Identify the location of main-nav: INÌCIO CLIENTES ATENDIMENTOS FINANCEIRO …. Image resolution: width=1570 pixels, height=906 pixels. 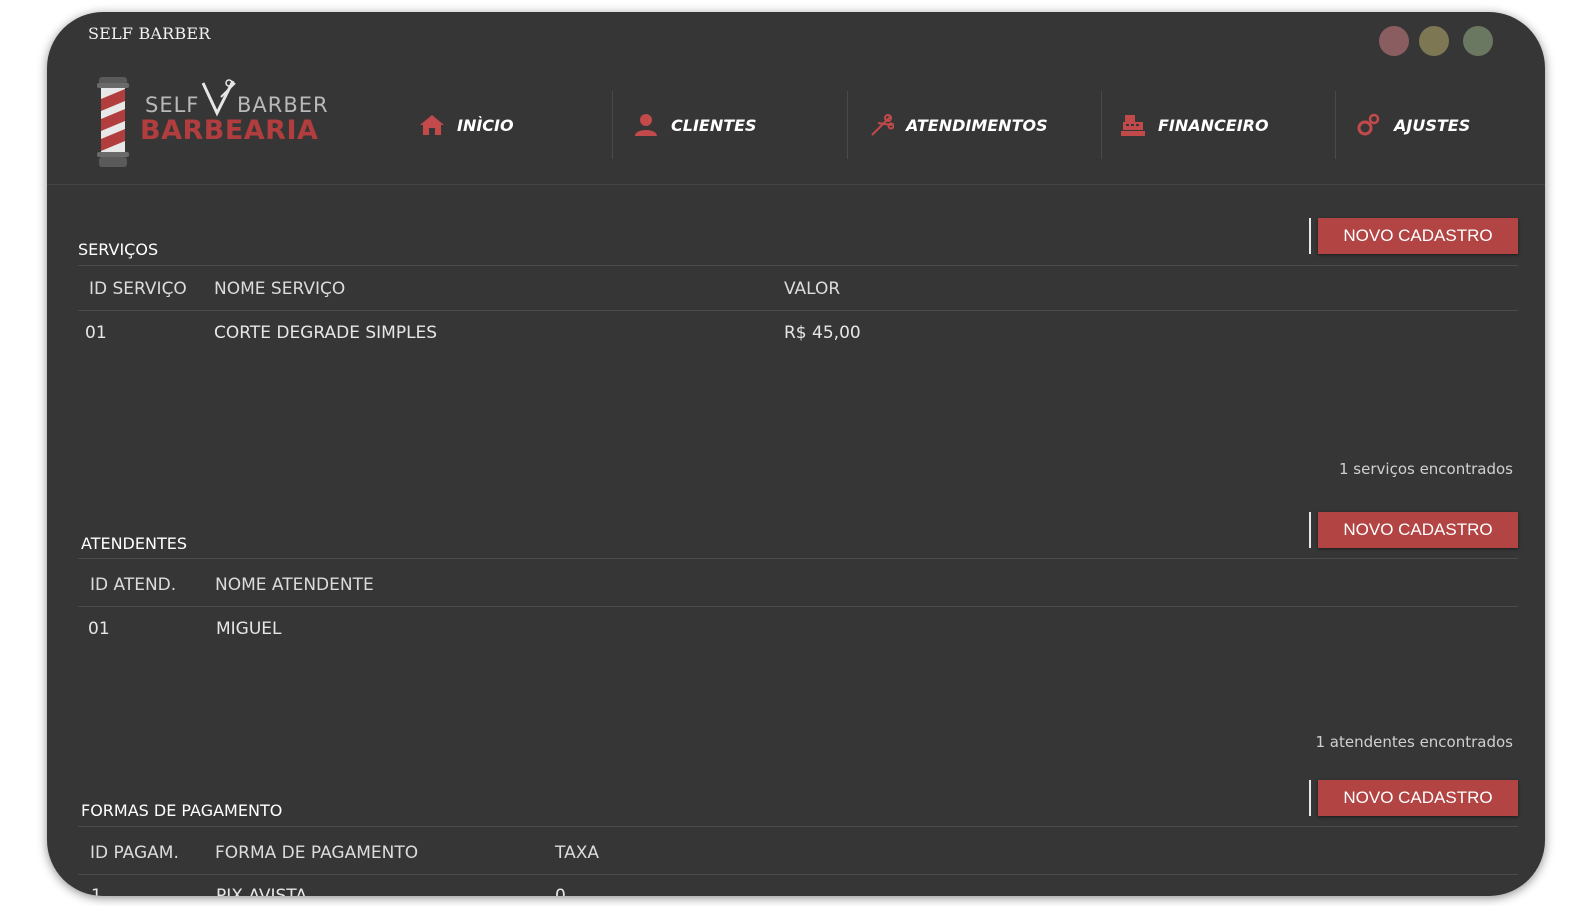
(942, 125).